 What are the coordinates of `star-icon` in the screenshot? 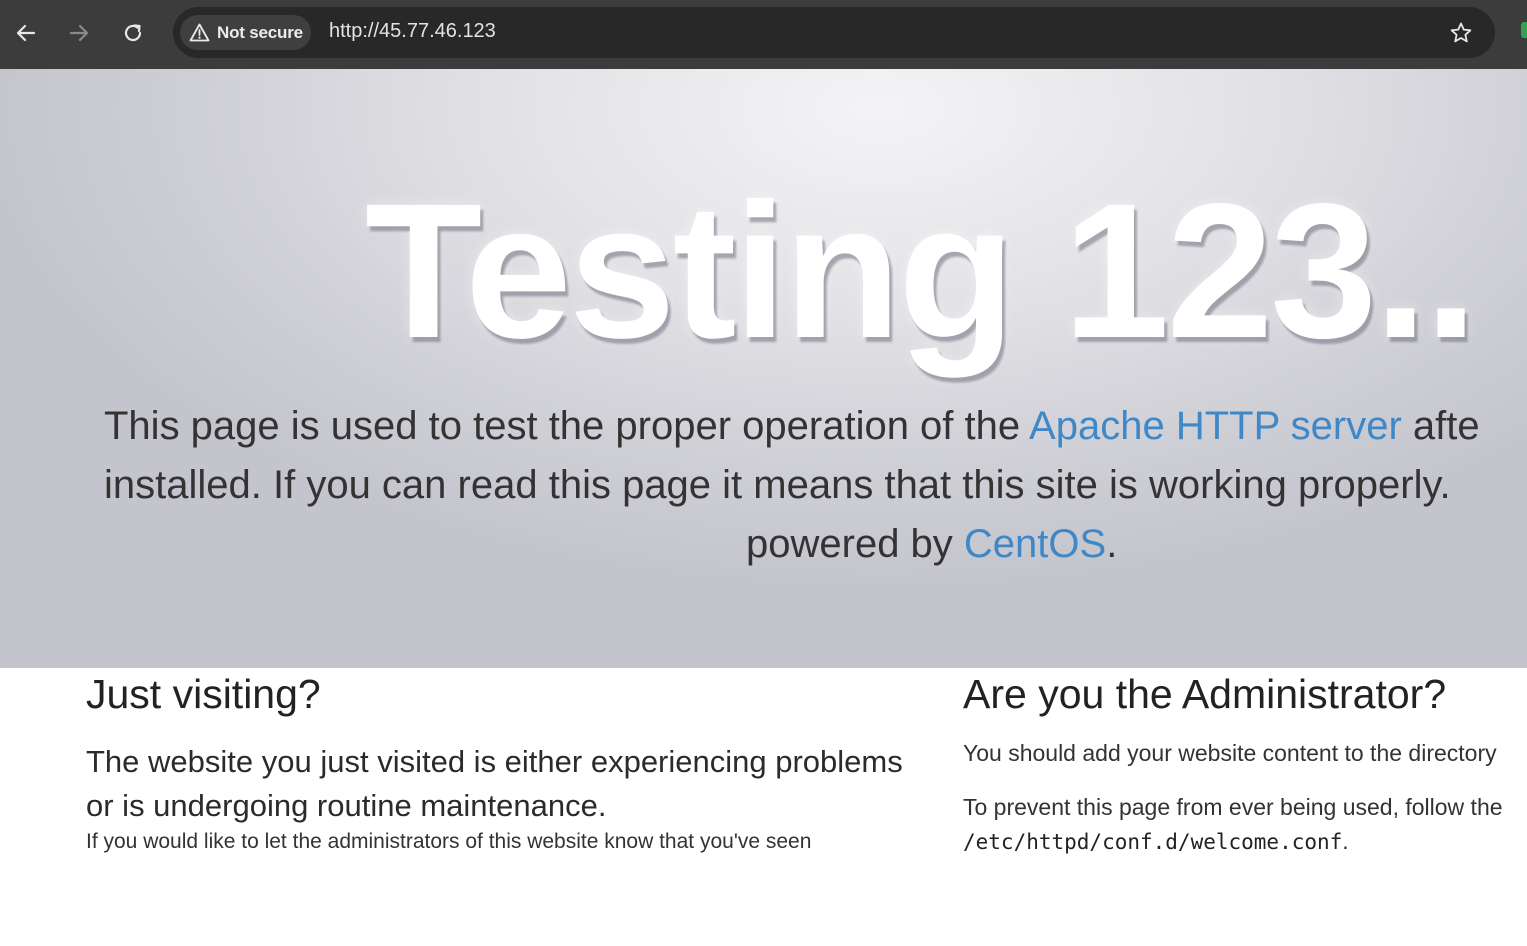 It's located at (1461, 32).